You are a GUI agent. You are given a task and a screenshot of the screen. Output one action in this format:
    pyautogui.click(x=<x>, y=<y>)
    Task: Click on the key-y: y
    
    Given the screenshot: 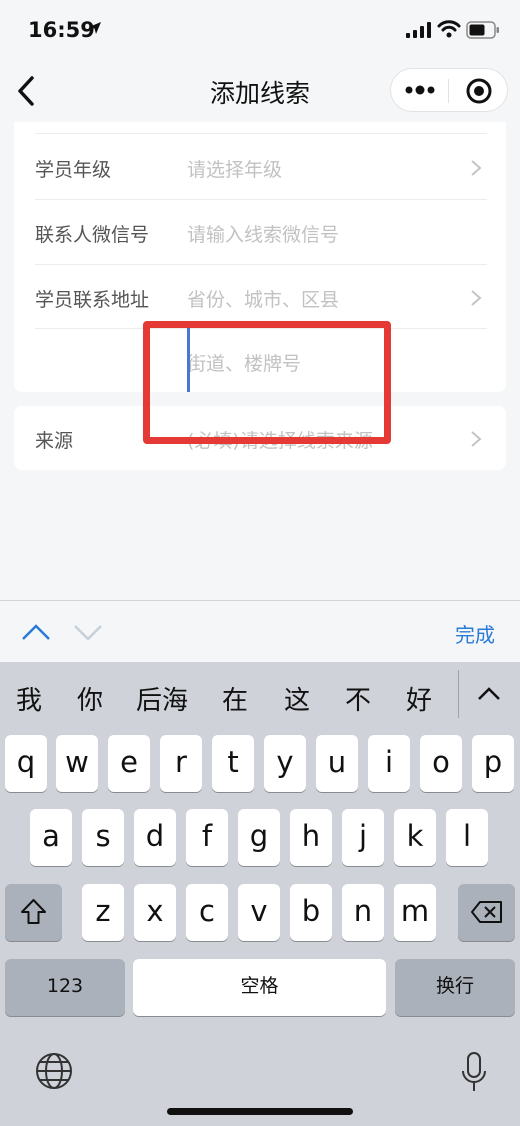 What is the action you would take?
    pyautogui.click(x=285, y=763)
    